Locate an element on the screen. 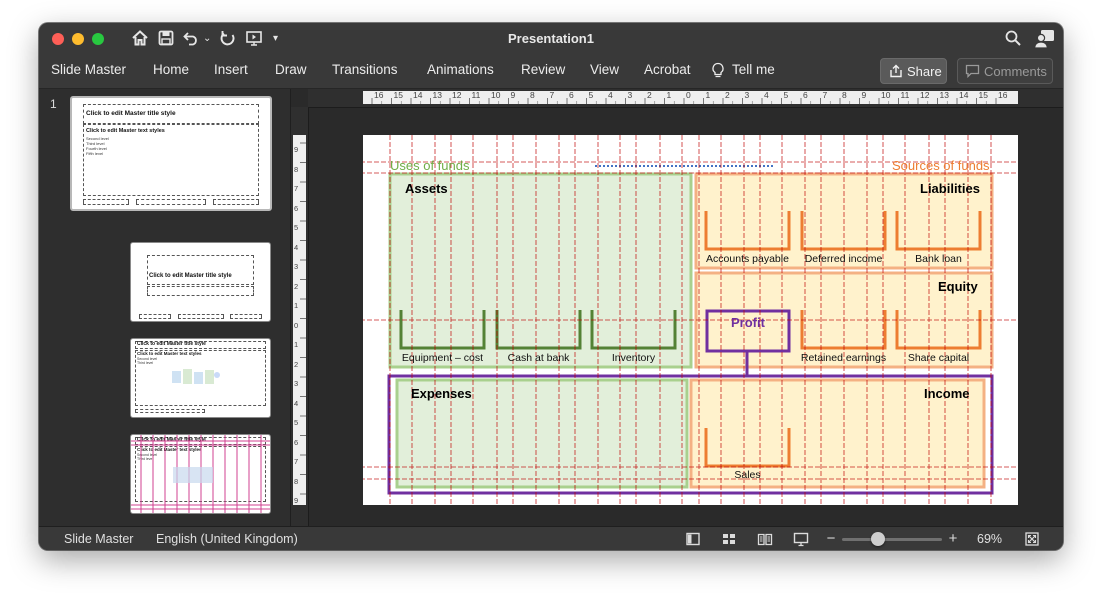  tab-animations: Animations is located at coordinates (460, 69).